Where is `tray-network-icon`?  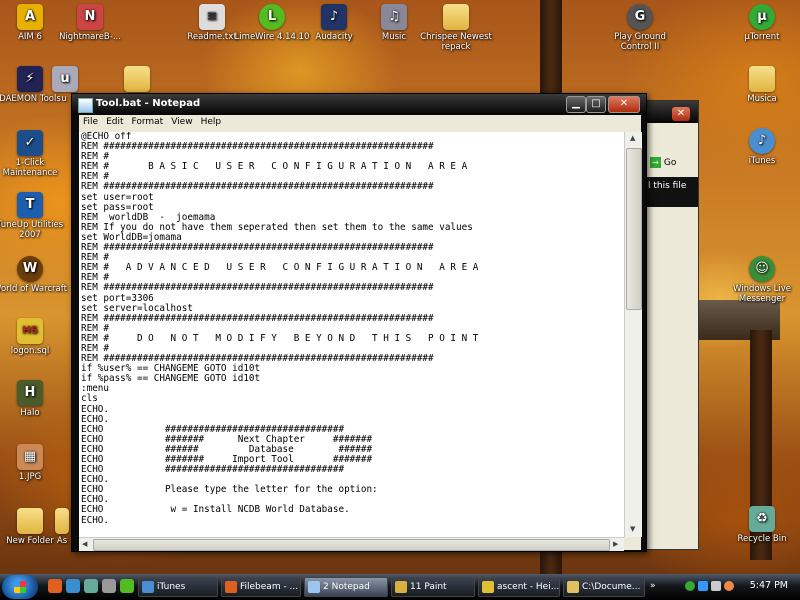
tray-network-icon is located at coordinates (703, 586).